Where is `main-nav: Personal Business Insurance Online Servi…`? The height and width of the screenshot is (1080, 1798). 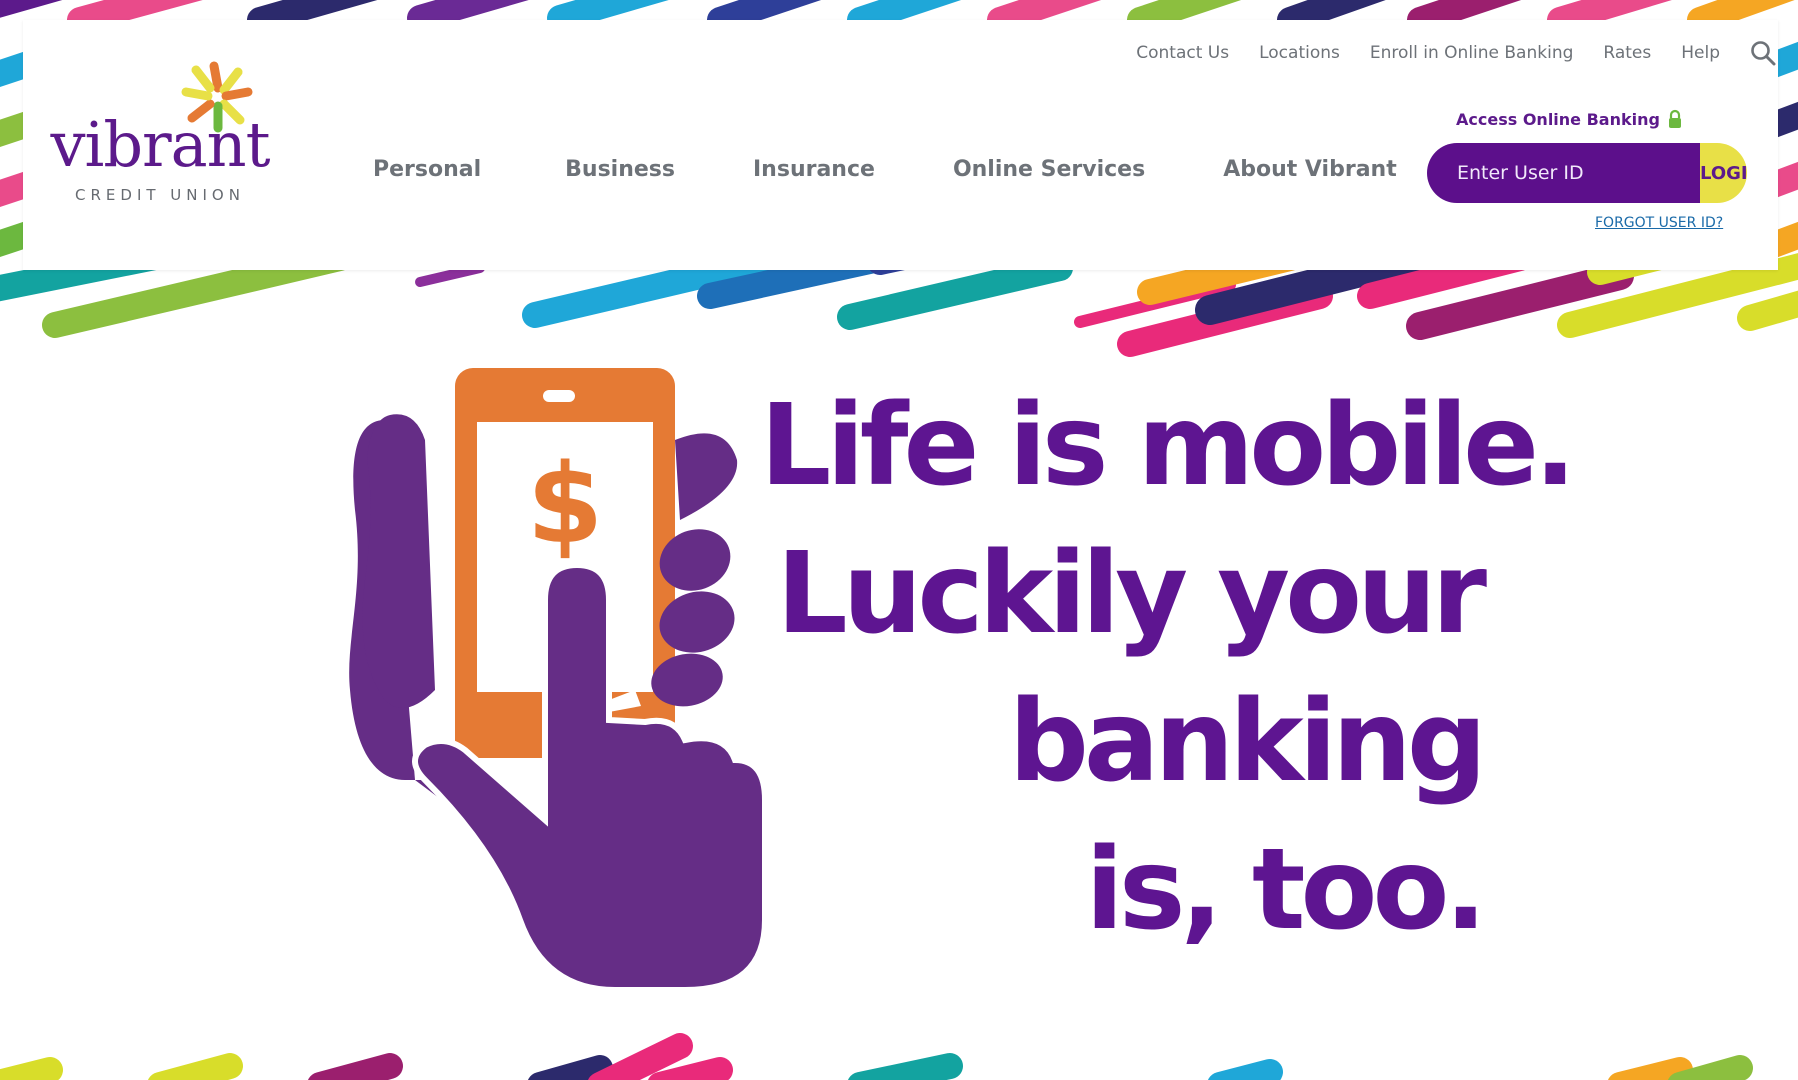 main-nav: Personal Business Insurance Online Servi… is located at coordinates (885, 169).